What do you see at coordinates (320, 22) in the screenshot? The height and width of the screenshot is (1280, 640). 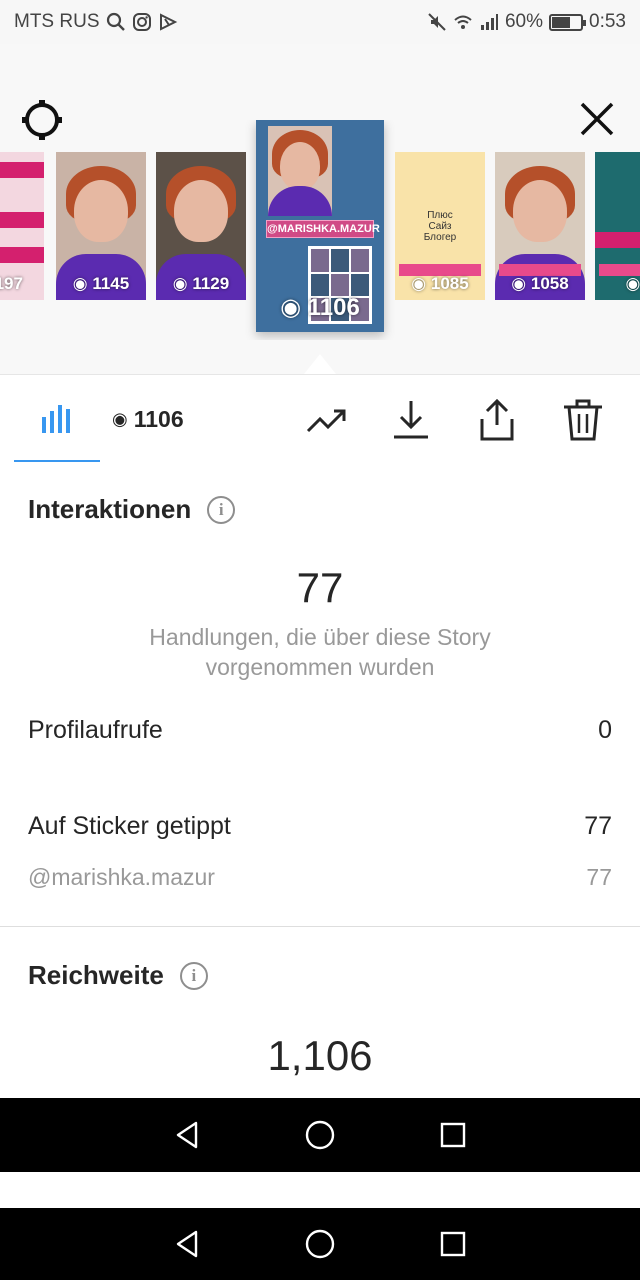 I see `status-bar: MTS RUS 60% 0:53` at bounding box center [320, 22].